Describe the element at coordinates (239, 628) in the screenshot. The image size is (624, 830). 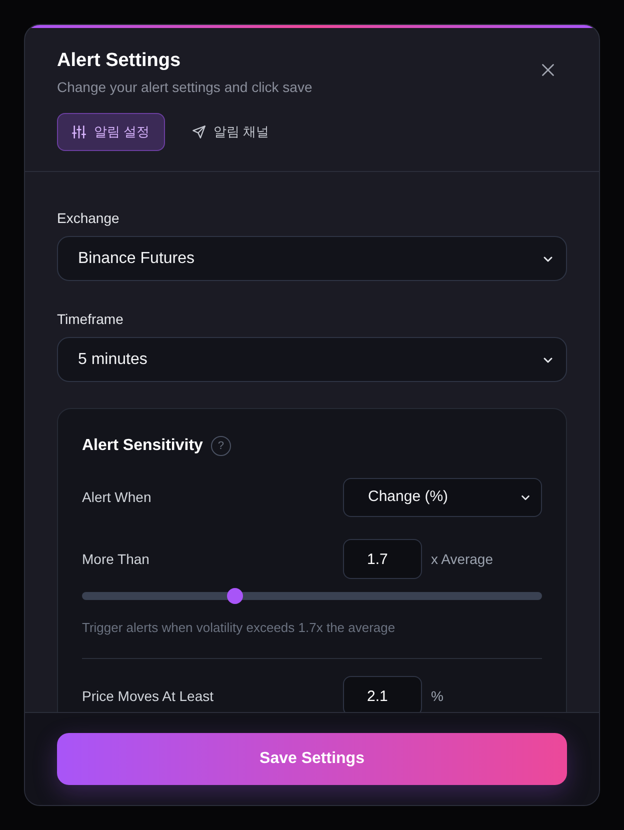
I see `hint-text: Trigger alerts when volatility exceeds 1.7x the average` at that location.